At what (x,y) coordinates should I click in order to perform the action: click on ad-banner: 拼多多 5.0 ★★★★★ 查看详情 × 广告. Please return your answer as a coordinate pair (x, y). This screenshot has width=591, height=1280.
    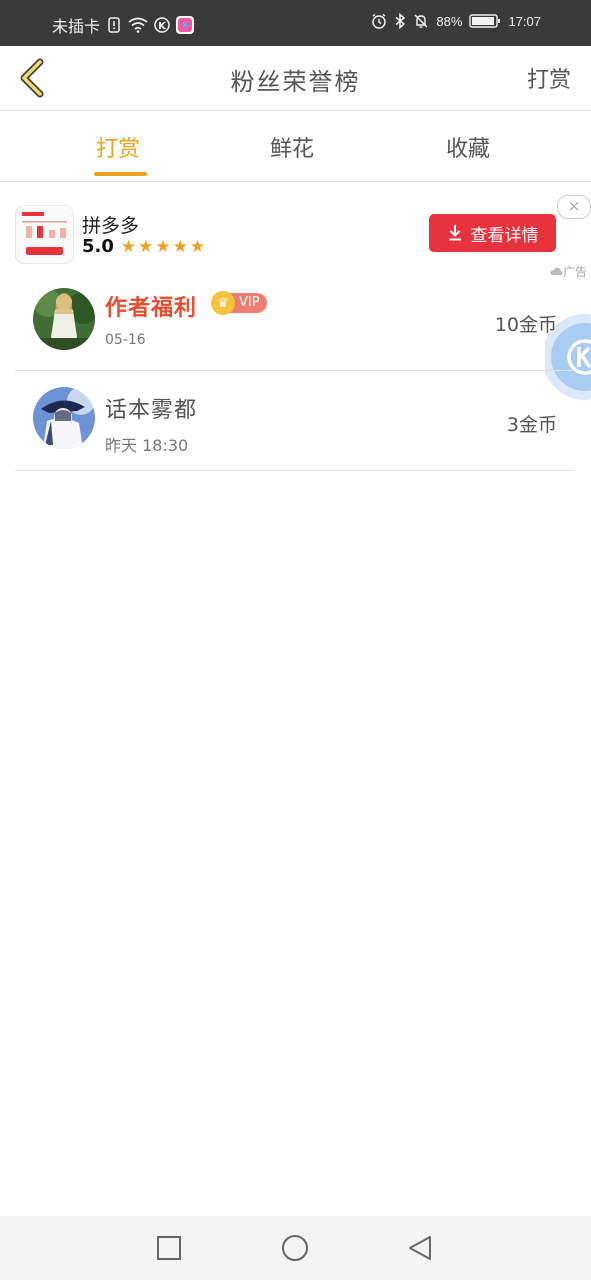
    Looking at the image, I should click on (295, 237).